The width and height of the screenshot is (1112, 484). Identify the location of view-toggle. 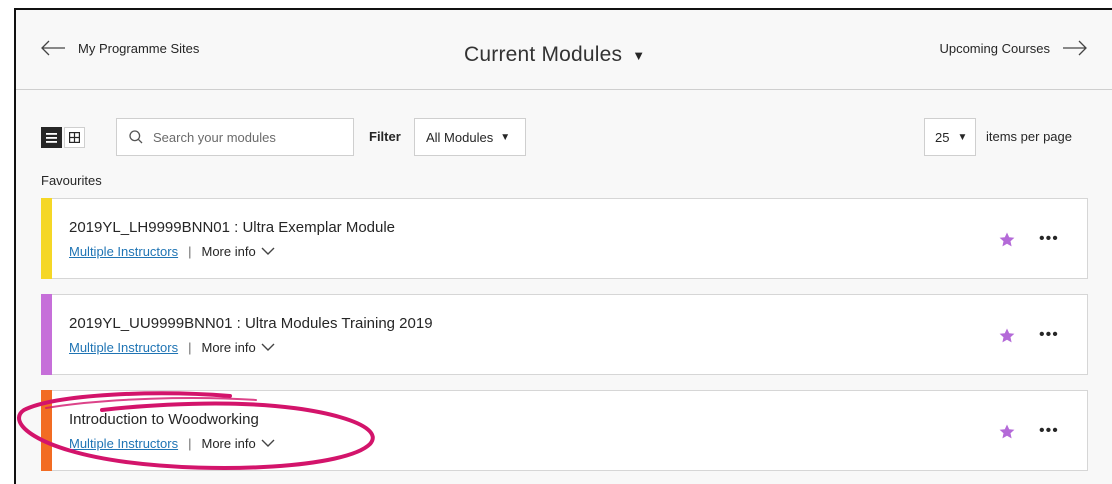
(63, 137).